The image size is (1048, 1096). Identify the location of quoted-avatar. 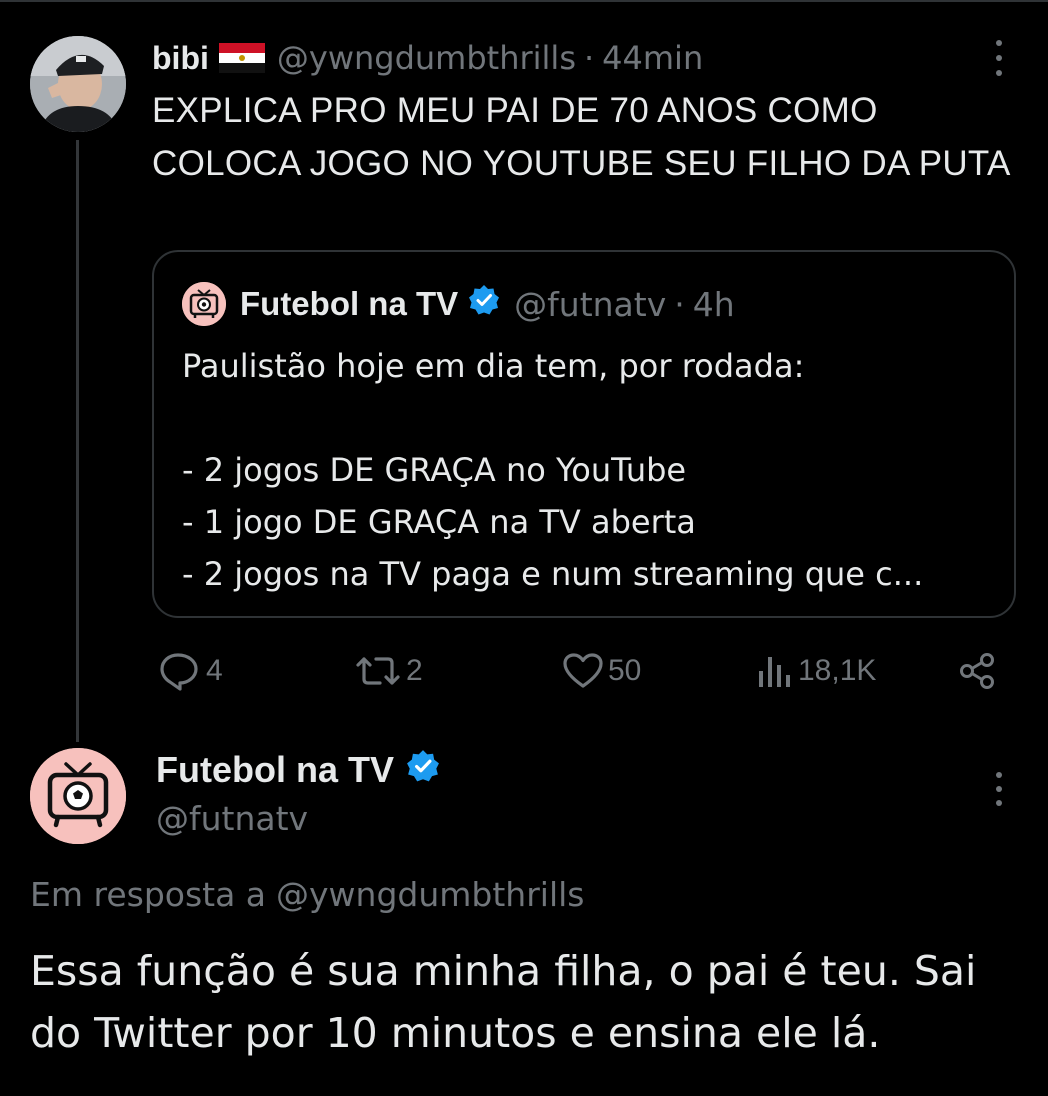
(204, 304).